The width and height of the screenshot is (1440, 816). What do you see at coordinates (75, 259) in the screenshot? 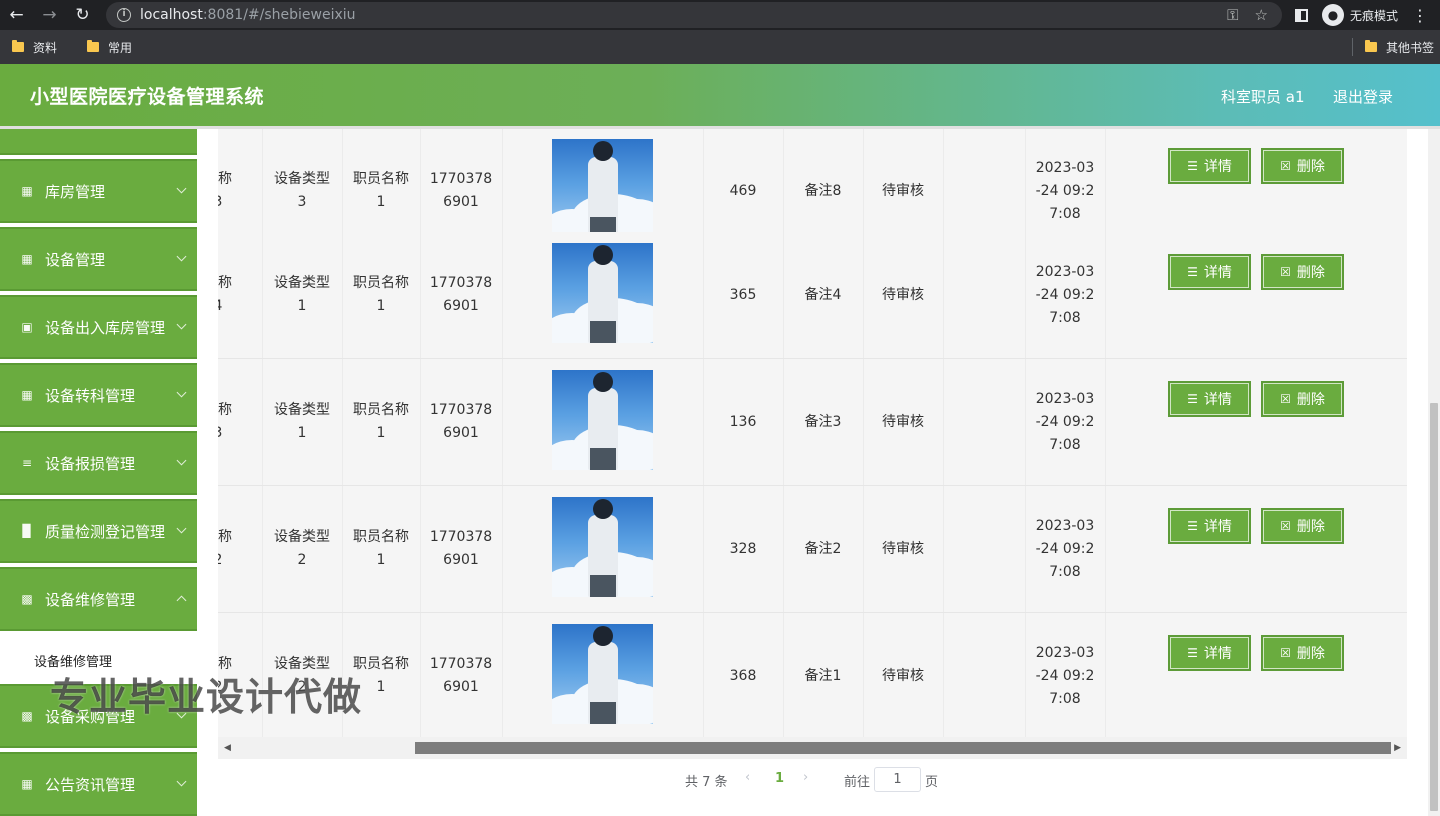
I see `sidebar-item-label: 设备管理` at bounding box center [75, 259].